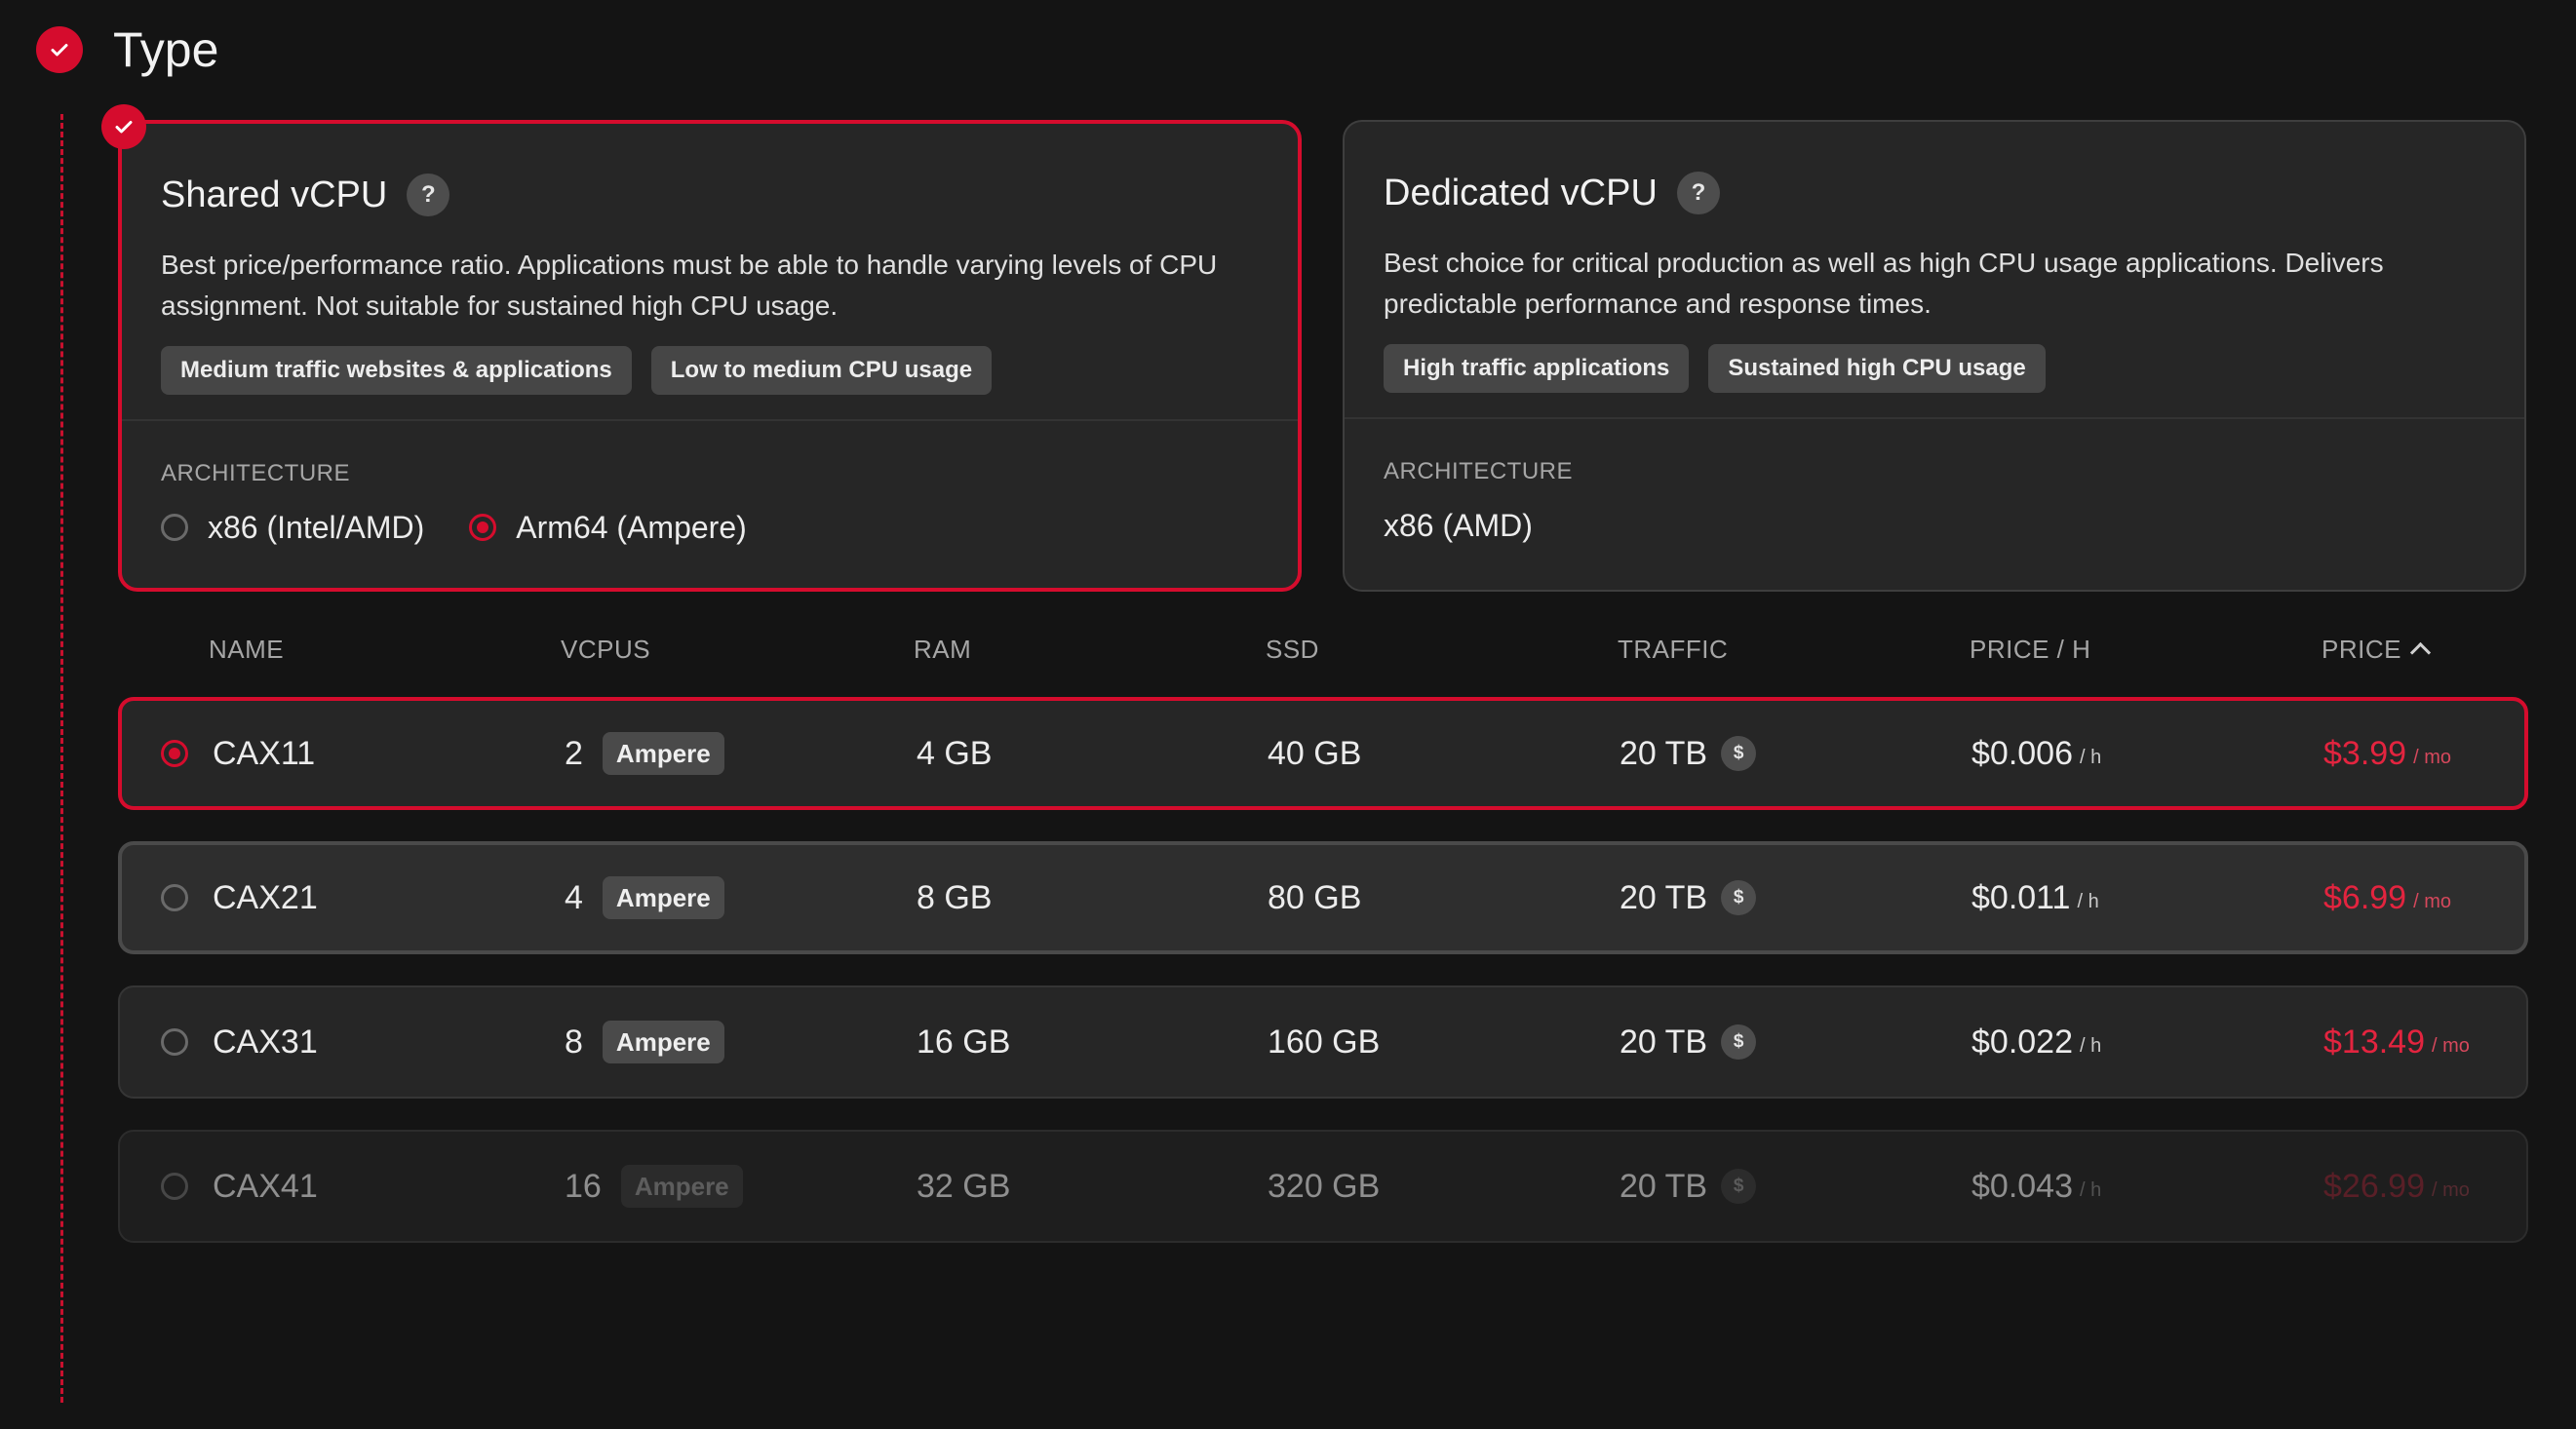 Image resolution: width=2576 pixels, height=1429 pixels. I want to click on arch-option-arm64: Arm64 (Ampere), so click(608, 528).